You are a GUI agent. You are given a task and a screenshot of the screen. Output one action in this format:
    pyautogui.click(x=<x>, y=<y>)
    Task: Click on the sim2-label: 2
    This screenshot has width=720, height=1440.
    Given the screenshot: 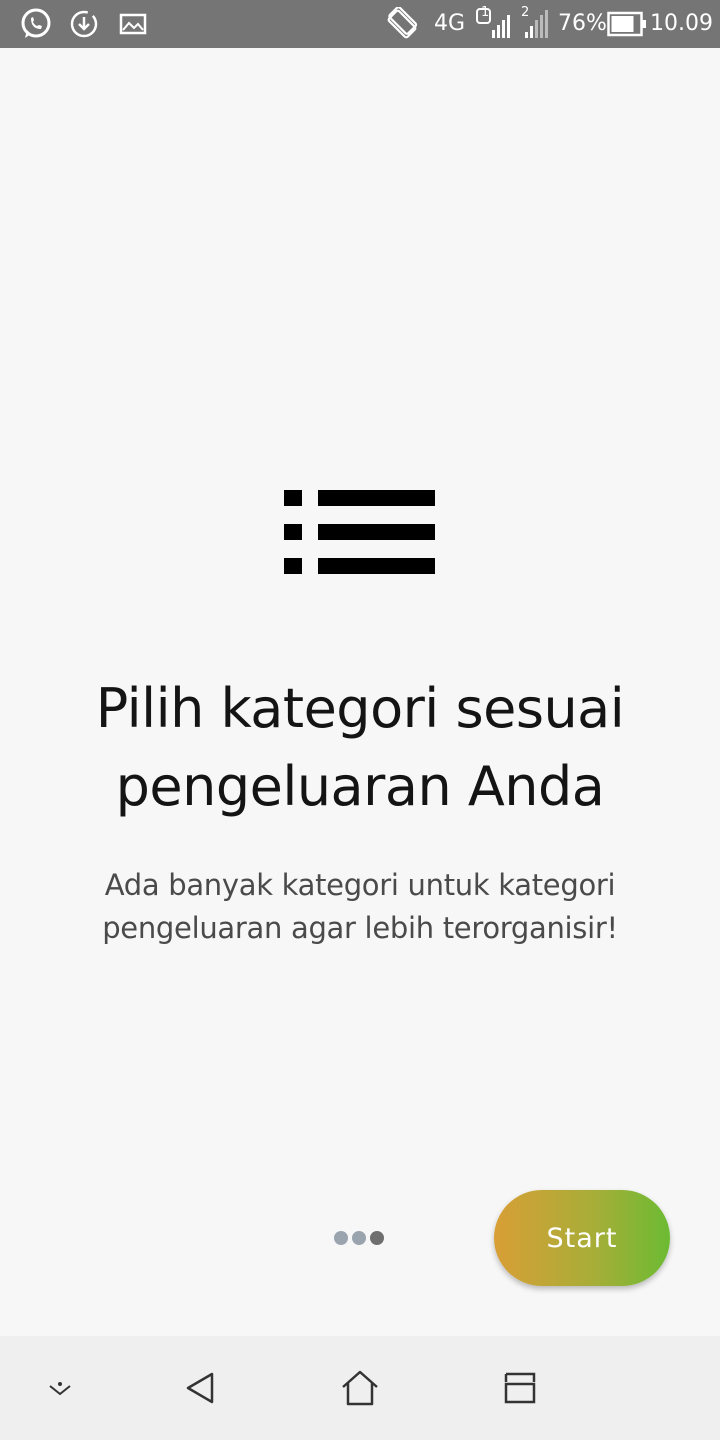 What is the action you would take?
    pyautogui.click(x=525, y=12)
    